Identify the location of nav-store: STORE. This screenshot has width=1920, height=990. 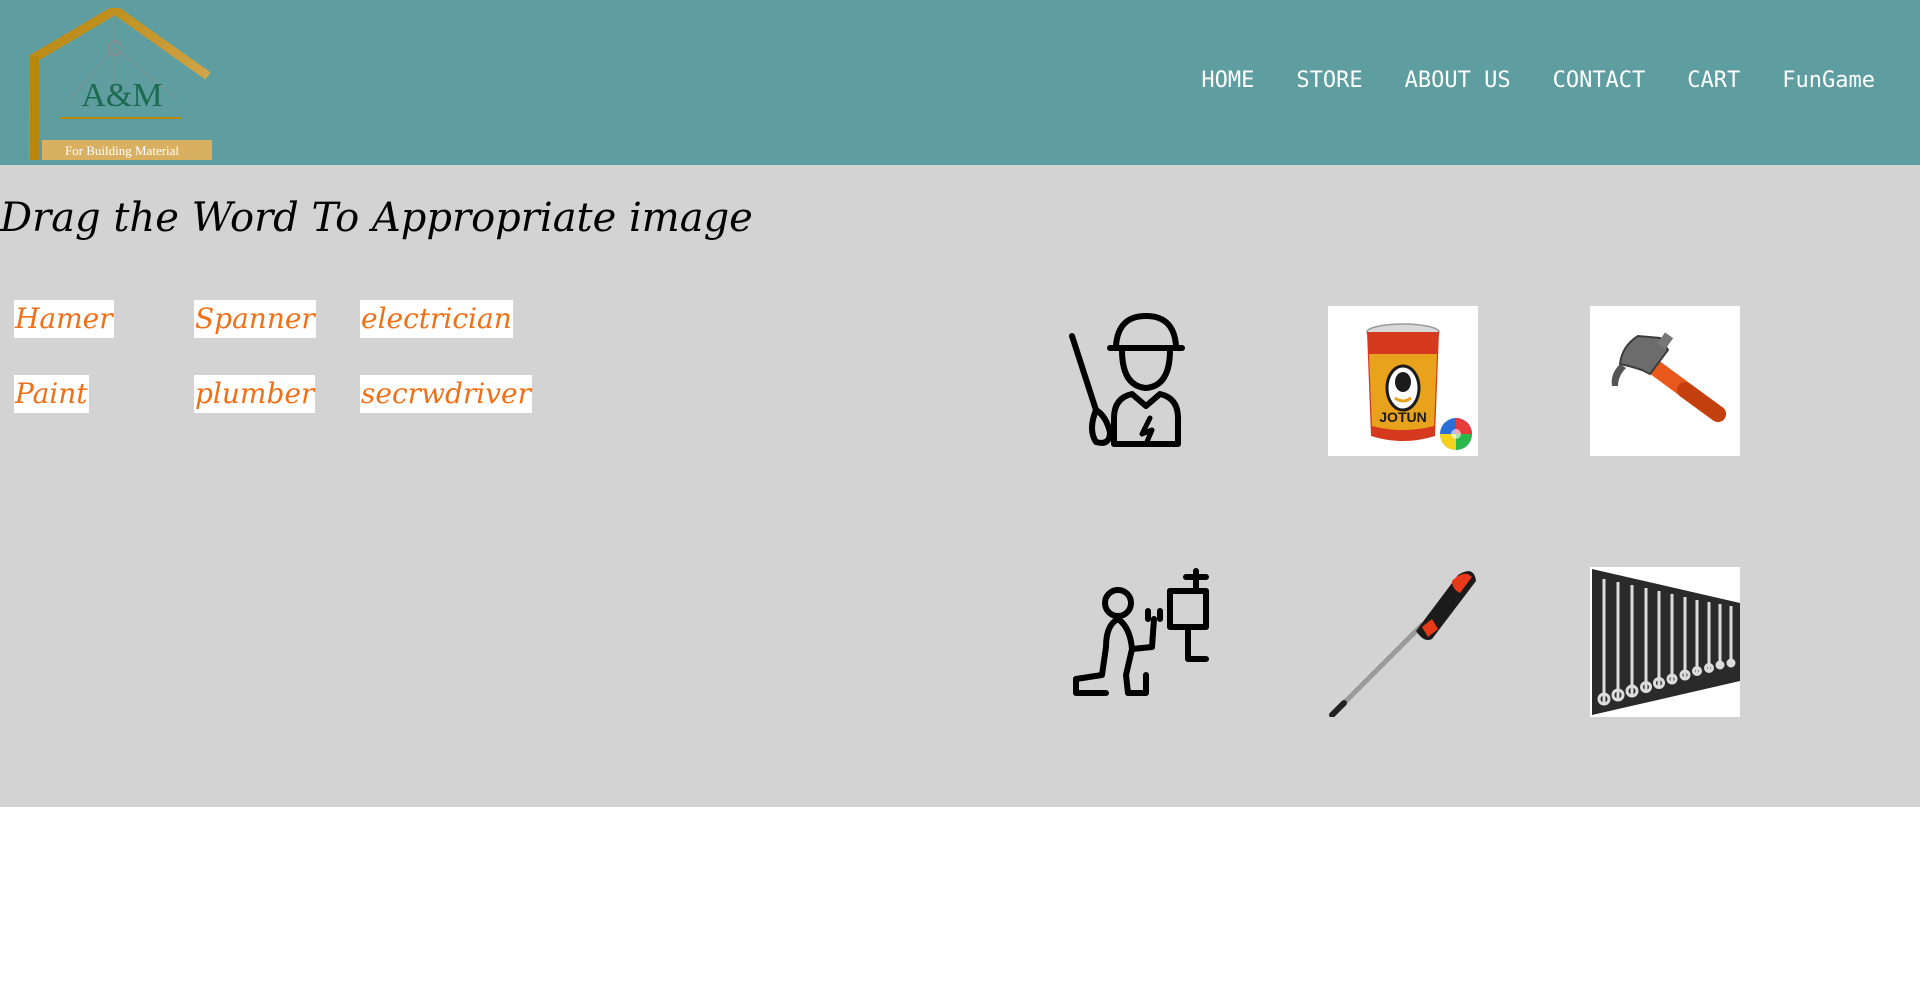
(1329, 80).